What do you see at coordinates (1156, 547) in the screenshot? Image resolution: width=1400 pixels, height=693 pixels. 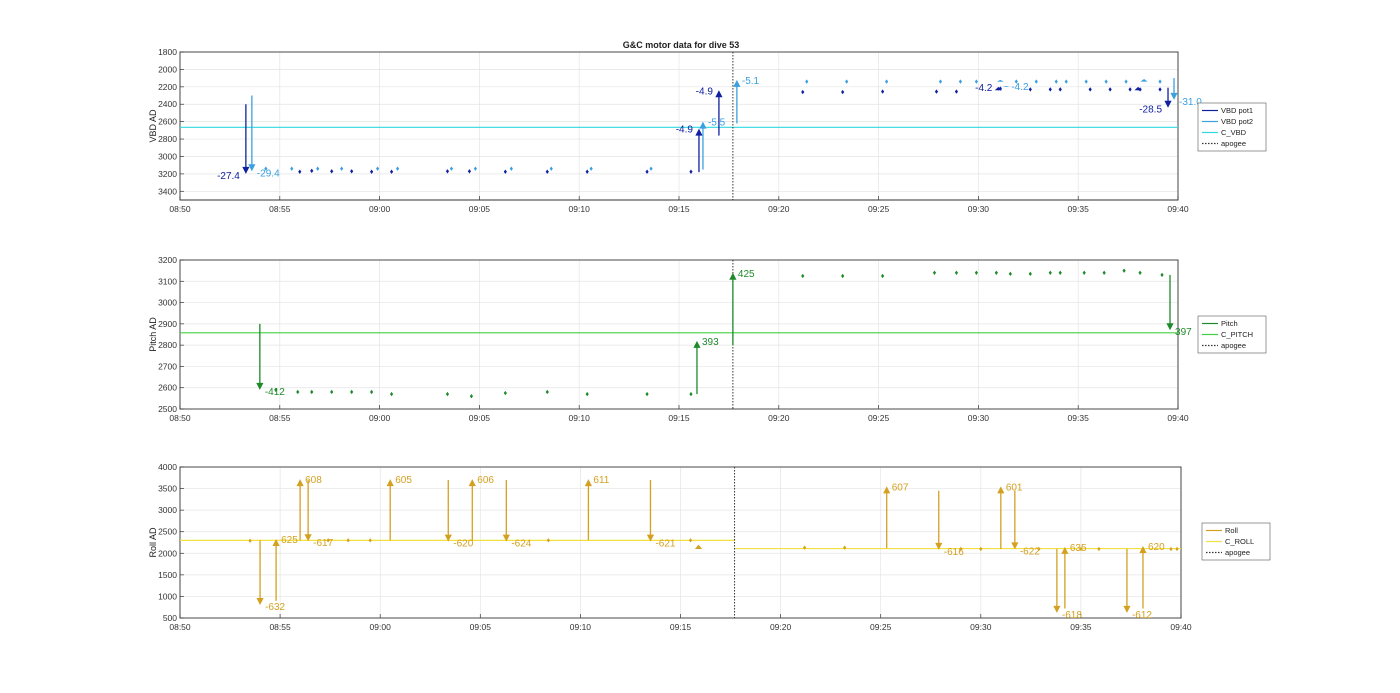 I see `move-label: 620` at bounding box center [1156, 547].